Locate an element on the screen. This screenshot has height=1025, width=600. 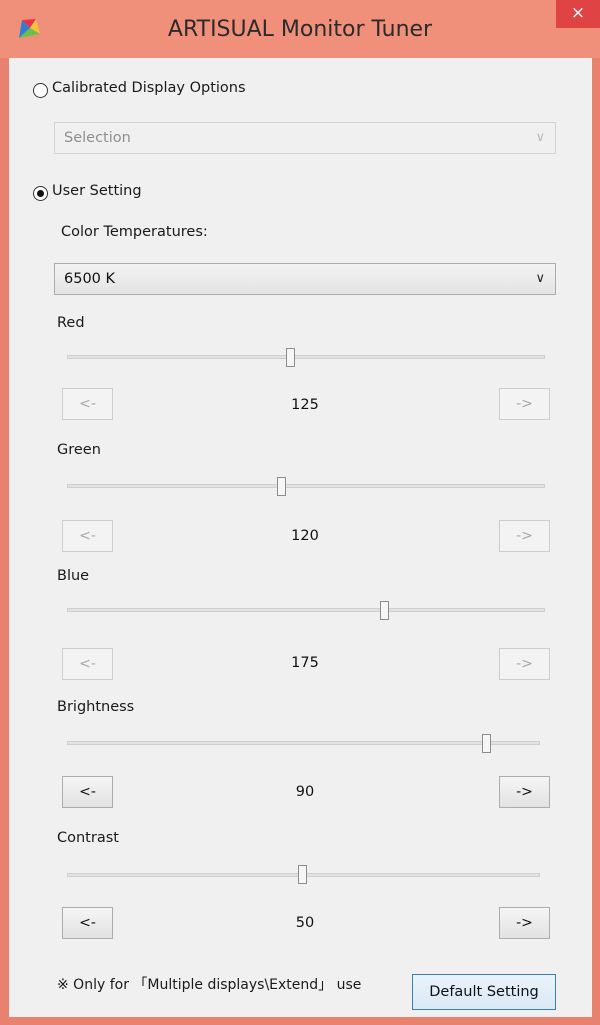
blue-slider-track is located at coordinates (306, 610).